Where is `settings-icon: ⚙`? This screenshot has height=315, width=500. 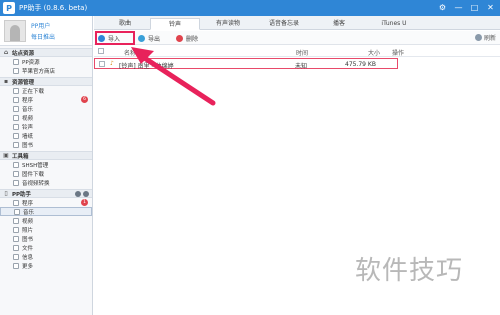
settings-icon: ⚙ is located at coordinates (442, 8).